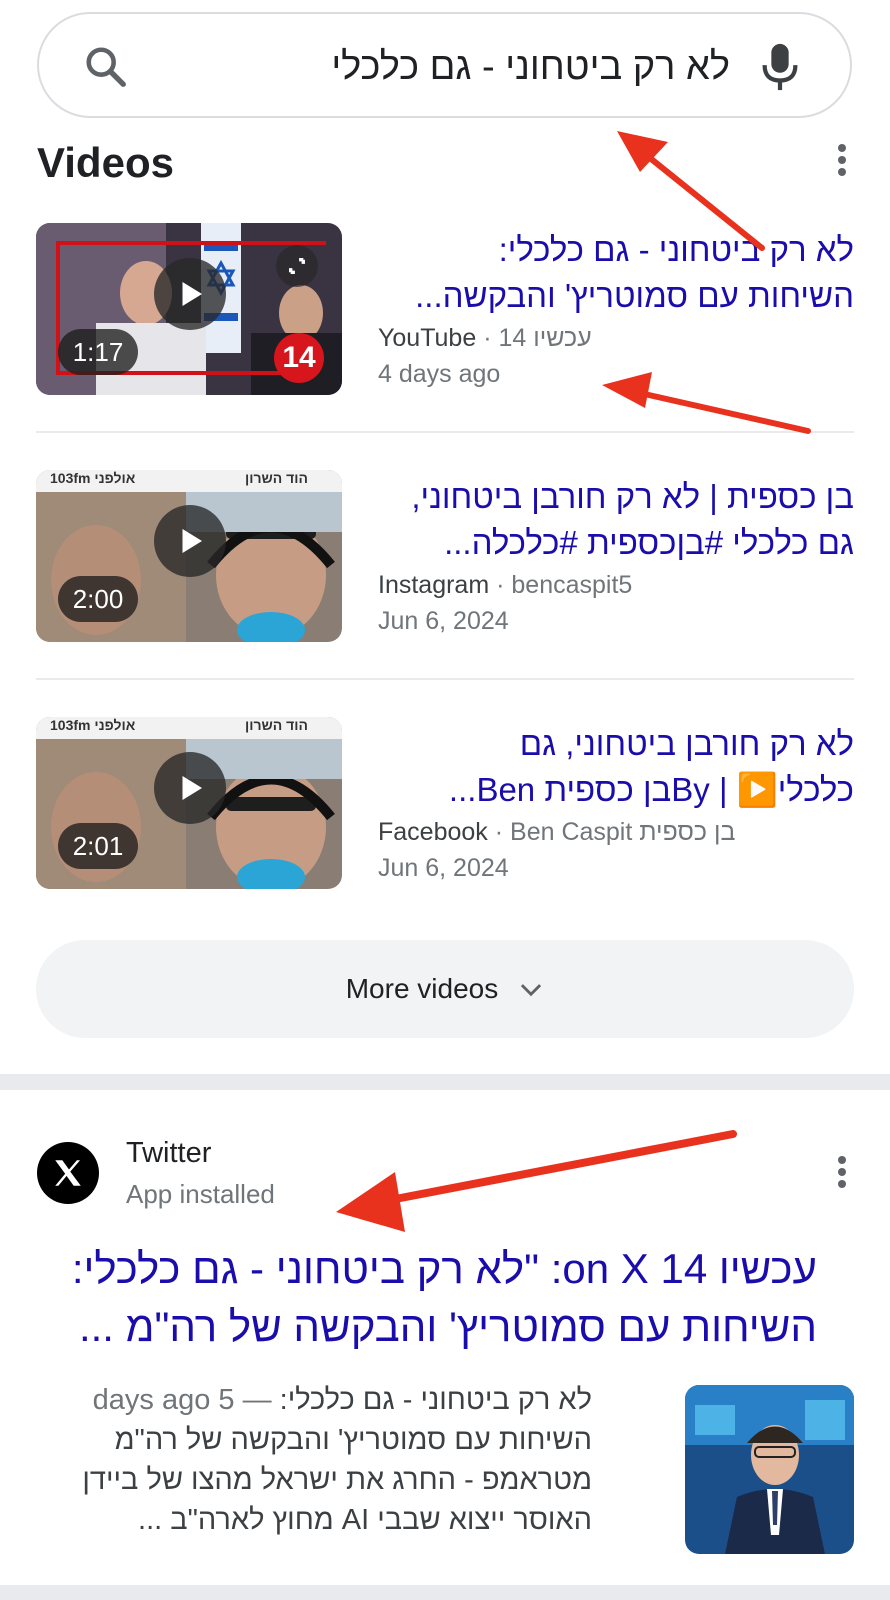  I want to click on snippet-line: לא רק ביטחוני - גם כלכלי: — 5 days ago, so click(314, 1400).